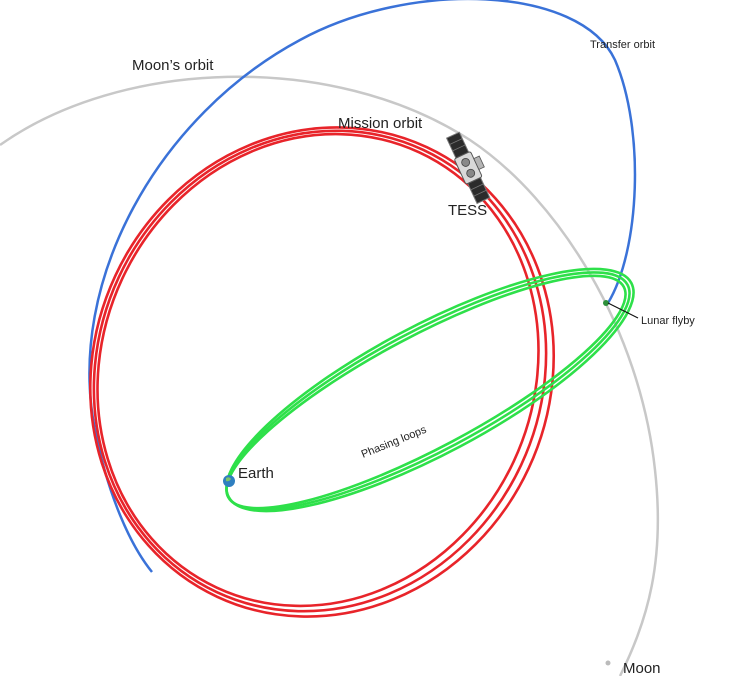 This screenshot has width=734, height=676. Describe the element at coordinates (229, 481) in the screenshot. I see `earth-icon` at that location.